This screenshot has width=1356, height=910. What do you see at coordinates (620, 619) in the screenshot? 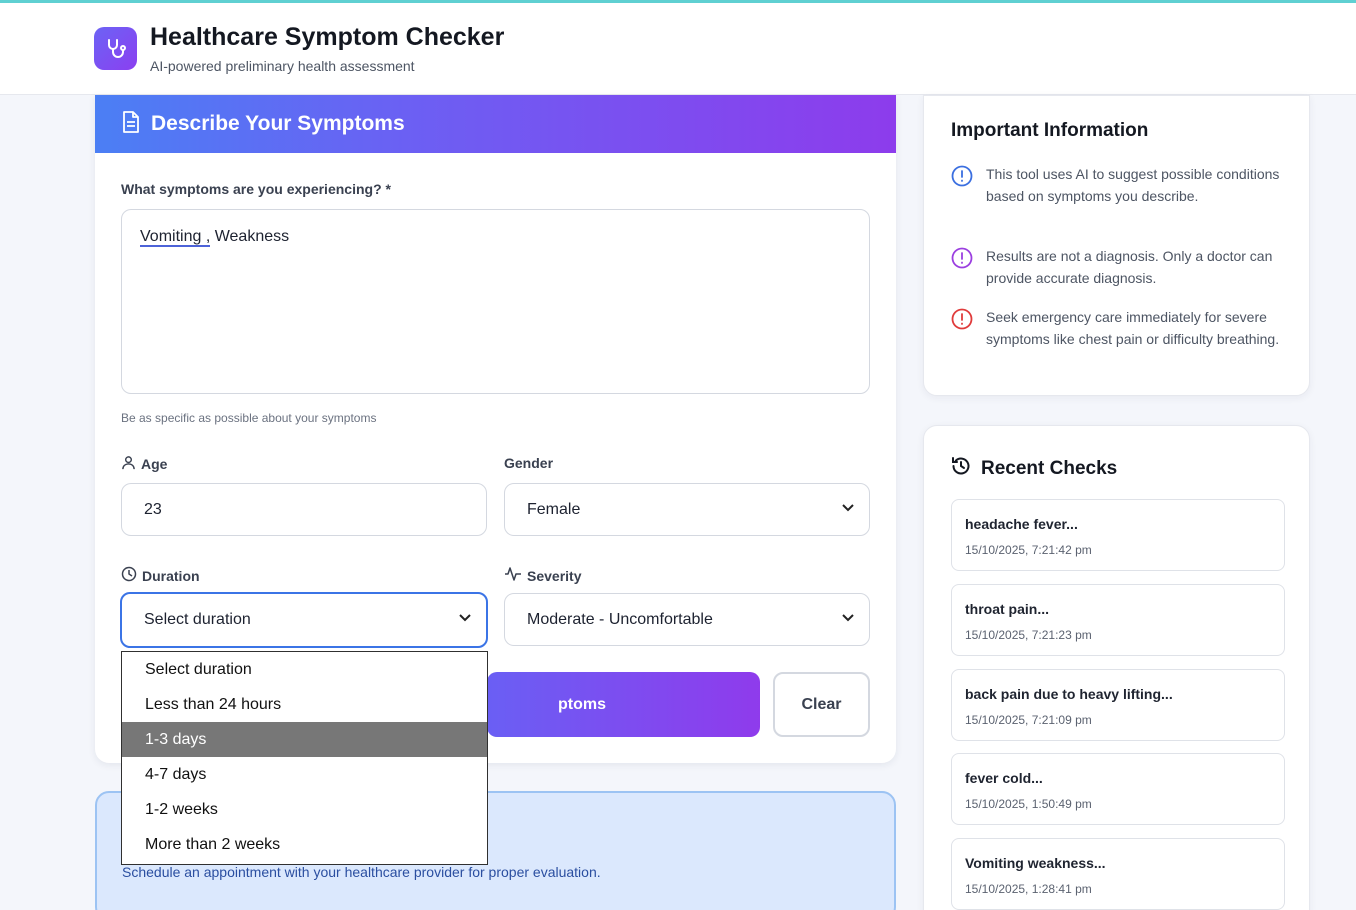
I see `severity-value: Moderate - Uncomfortable` at bounding box center [620, 619].